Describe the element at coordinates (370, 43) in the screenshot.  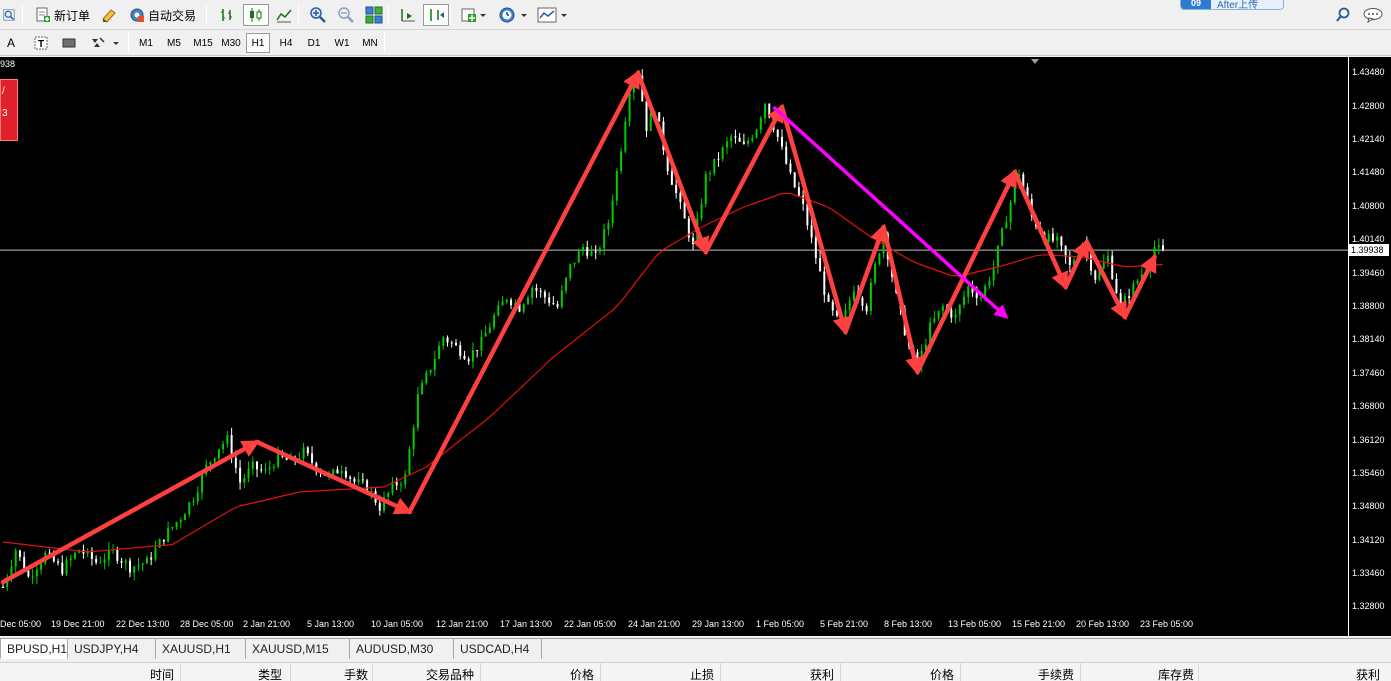
I see `timeframe-mn: MN` at that location.